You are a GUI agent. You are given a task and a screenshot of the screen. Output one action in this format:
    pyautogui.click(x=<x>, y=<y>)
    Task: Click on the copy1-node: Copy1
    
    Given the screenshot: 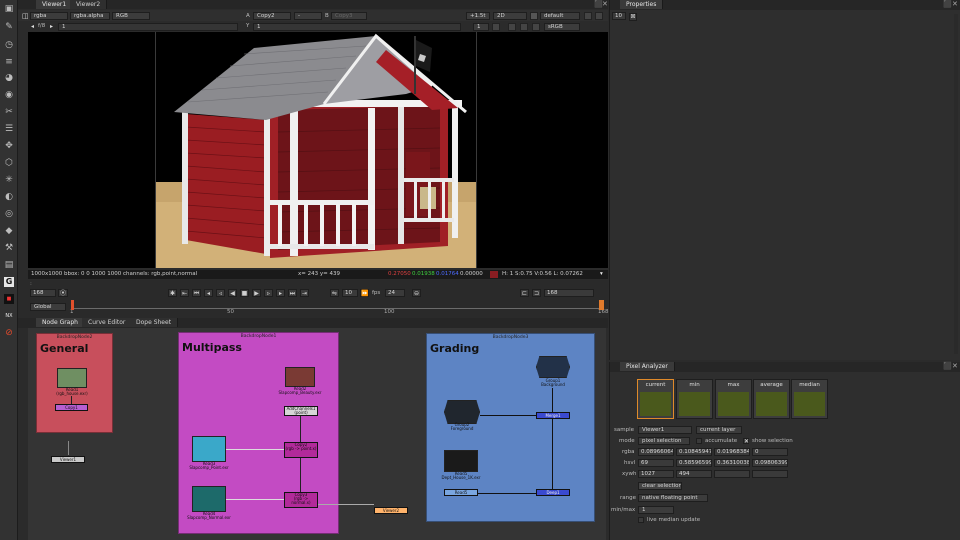 What is the action you would take?
    pyautogui.click(x=71, y=407)
    